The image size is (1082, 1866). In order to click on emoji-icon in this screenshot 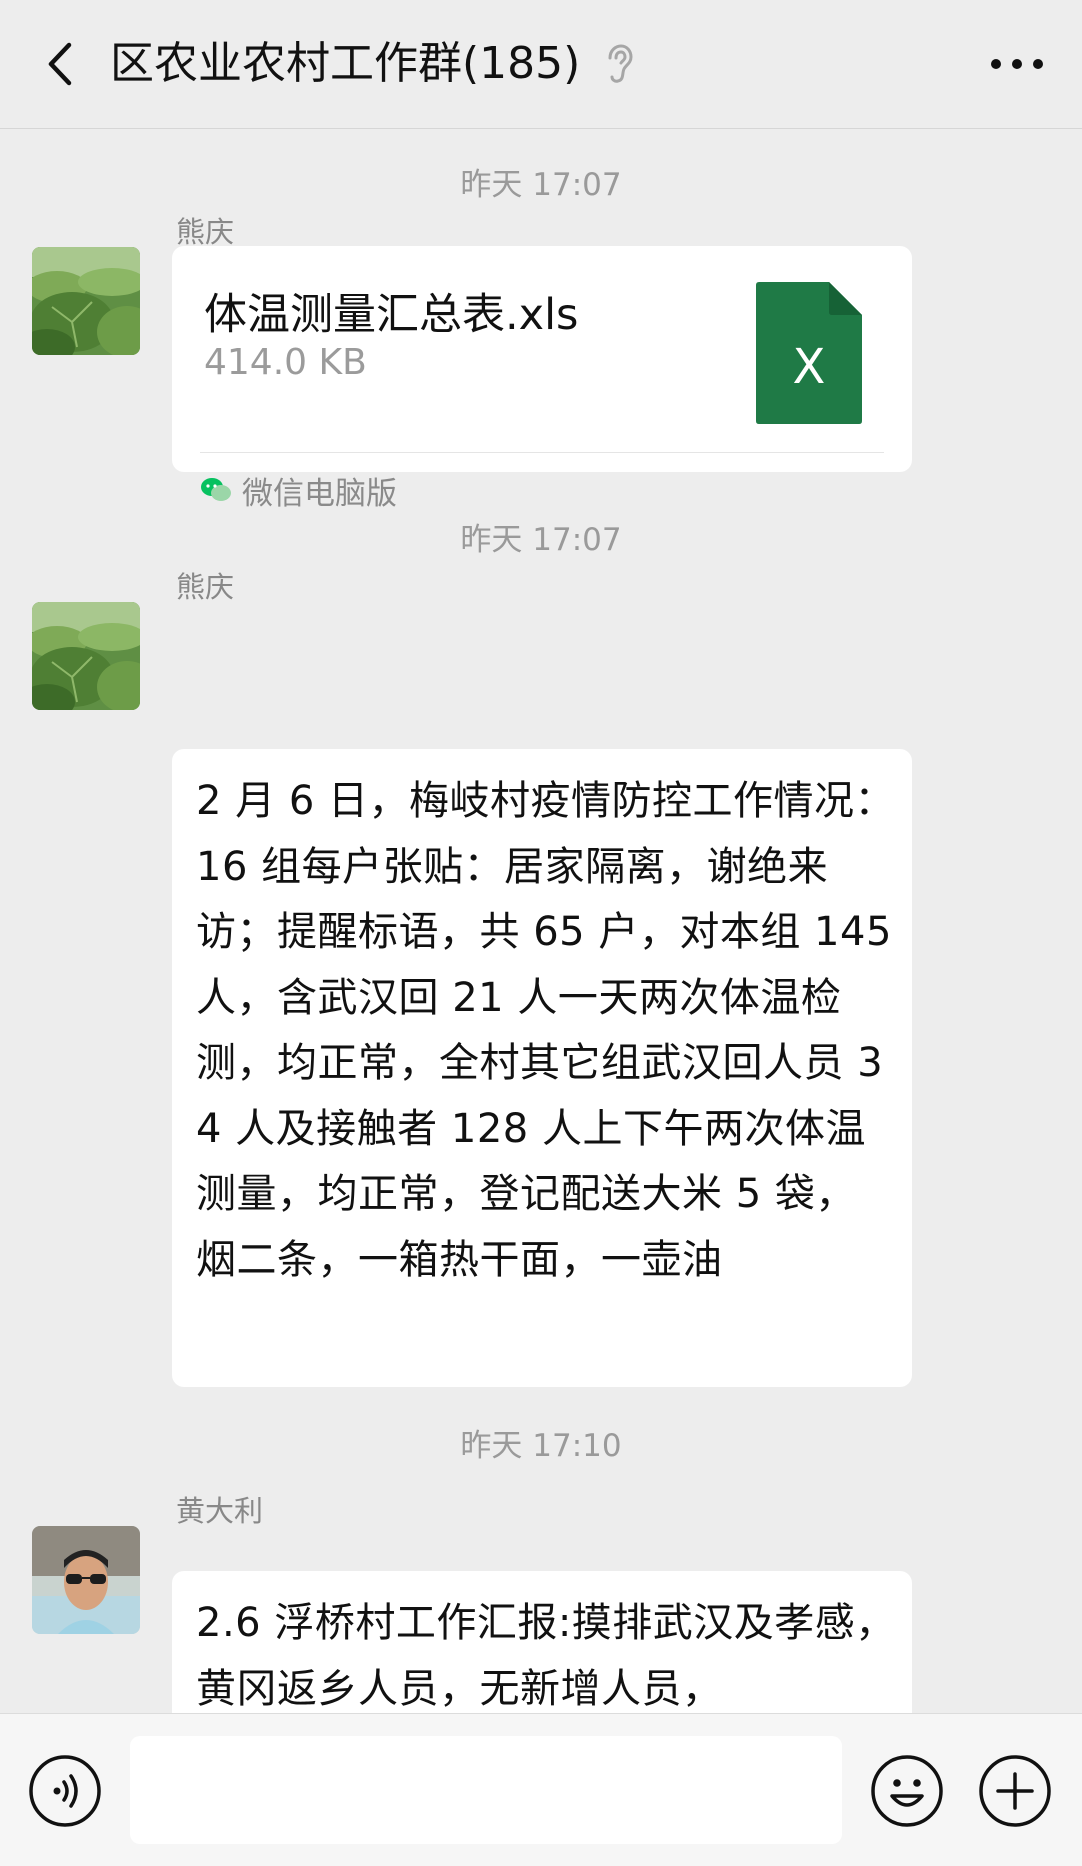, I will do `click(907, 1791)`.